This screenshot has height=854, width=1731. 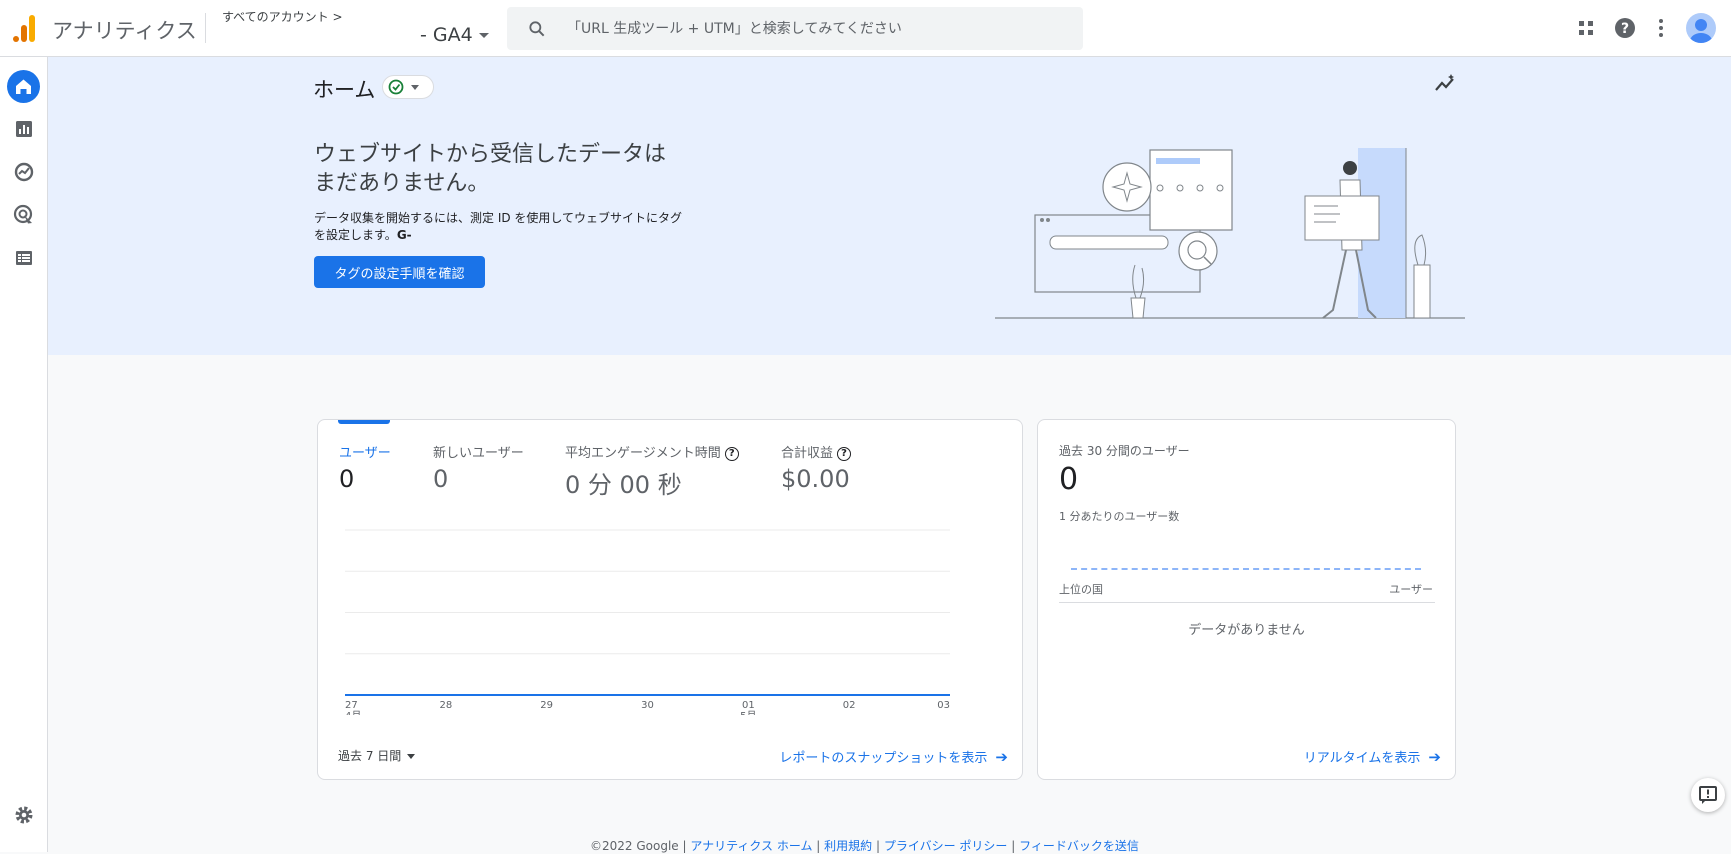 I want to click on view-tag-instructions-button: タグの設定手順を確認, so click(x=399, y=272).